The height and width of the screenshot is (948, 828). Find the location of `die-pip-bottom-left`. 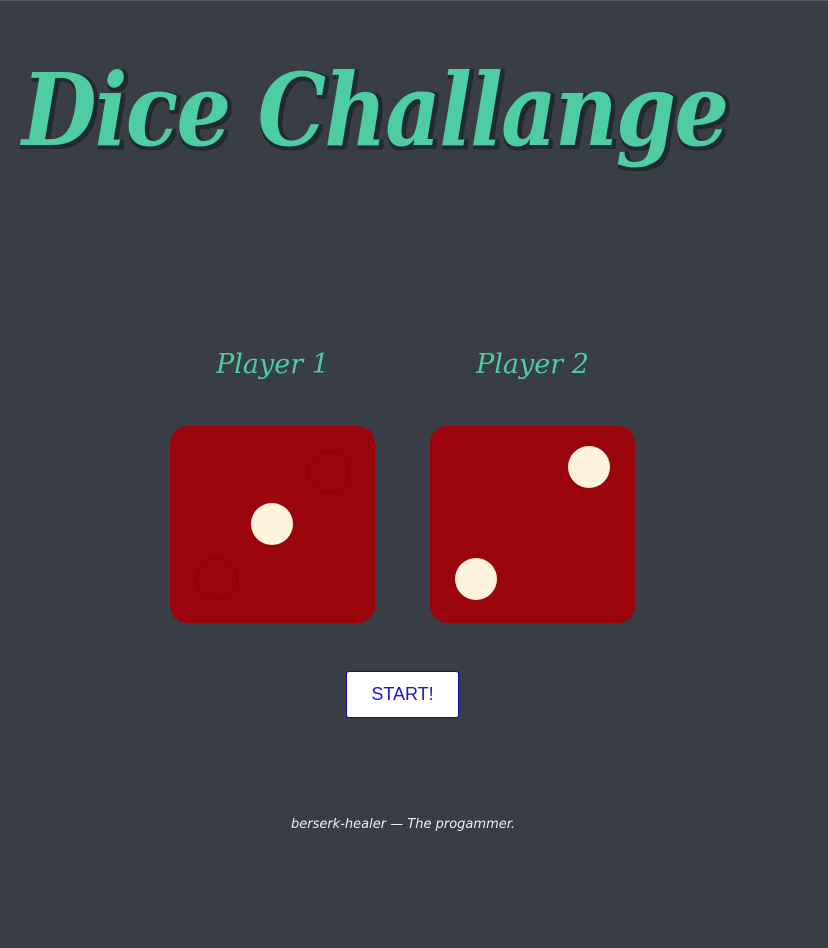

die-pip-bottom-left is located at coordinates (476, 579).